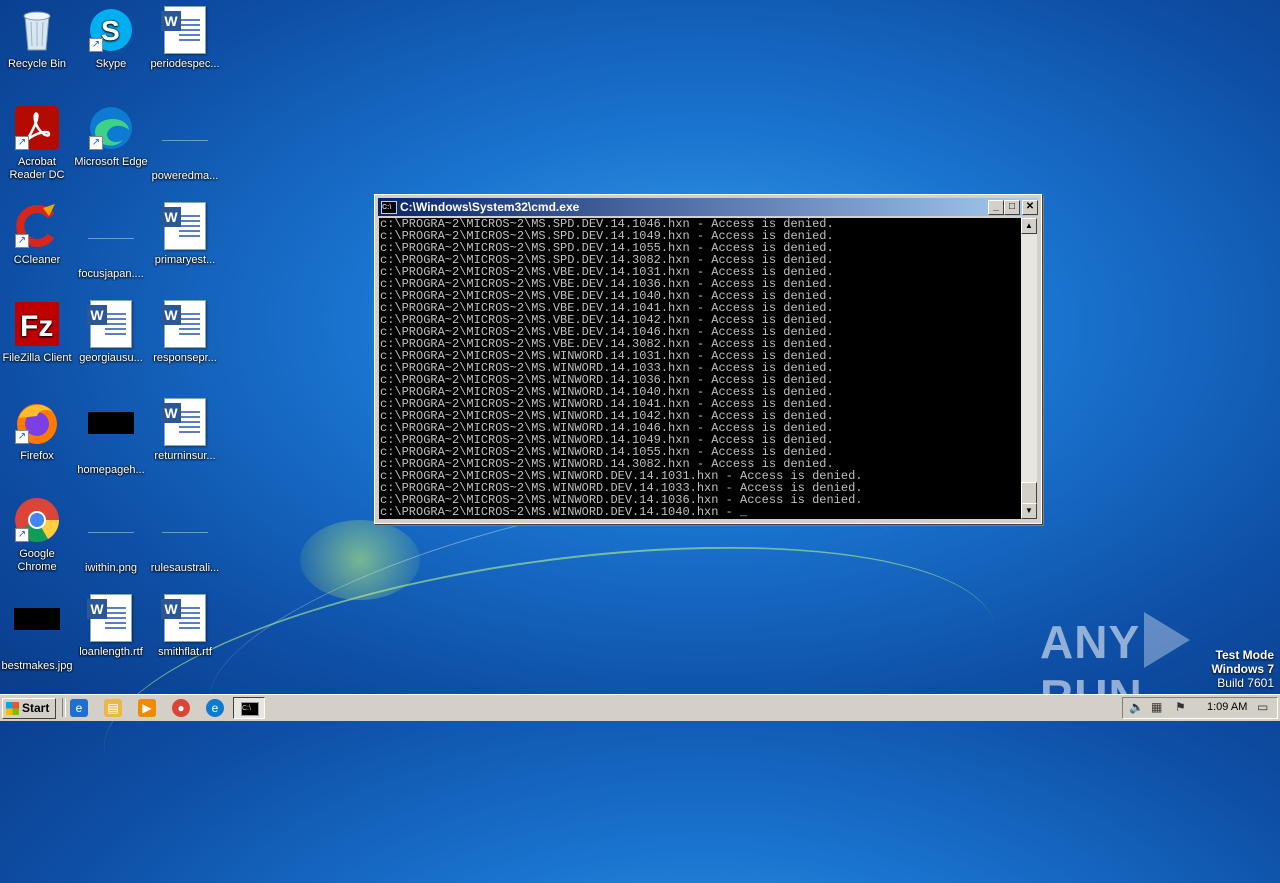 The height and width of the screenshot is (883, 1280). Describe the element at coordinates (185, 652) in the screenshot. I see `desktop-icon-label: smithflat.rtf` at that location.